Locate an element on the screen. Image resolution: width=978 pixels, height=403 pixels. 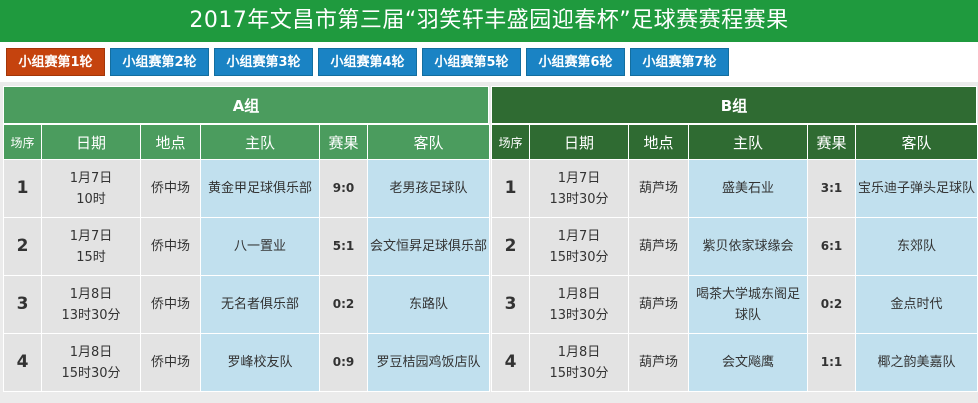
home-team: 罗峰校友队 is located at coordinates (260, 362).